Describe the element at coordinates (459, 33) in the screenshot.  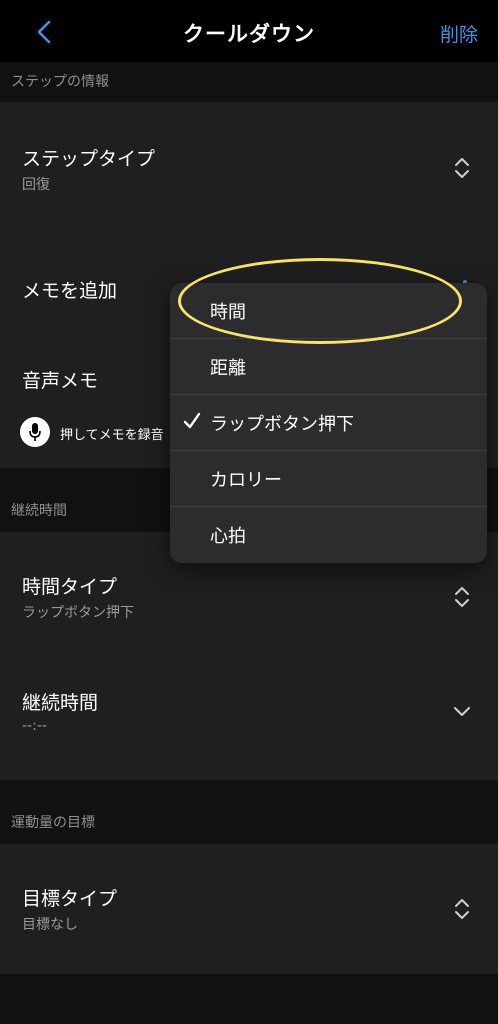
I see `delete-button: 削除` at that location.